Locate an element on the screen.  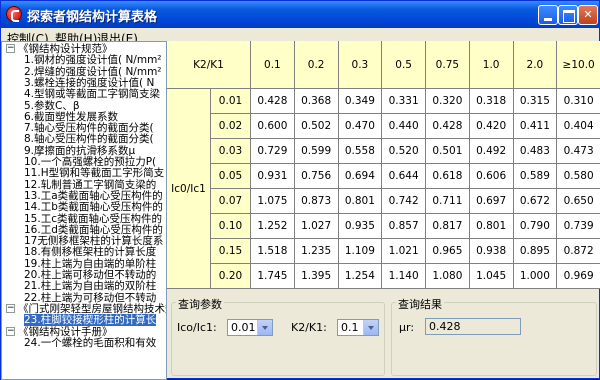
table-cell: 0.938 is located at coordinates (491, 251).